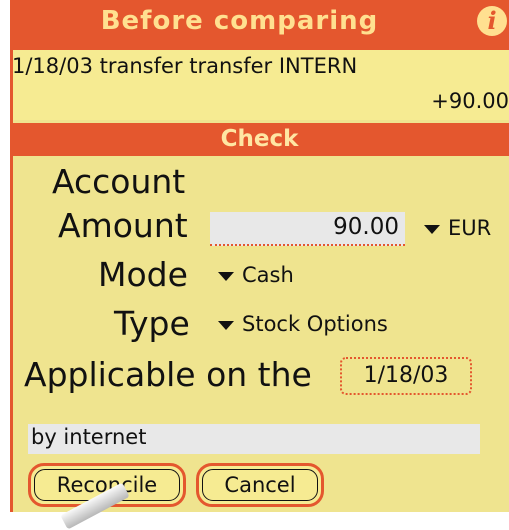 The height and width of the screenshot is (530, 509). I want to click on currency-picker: EUR, so click(457, 228).